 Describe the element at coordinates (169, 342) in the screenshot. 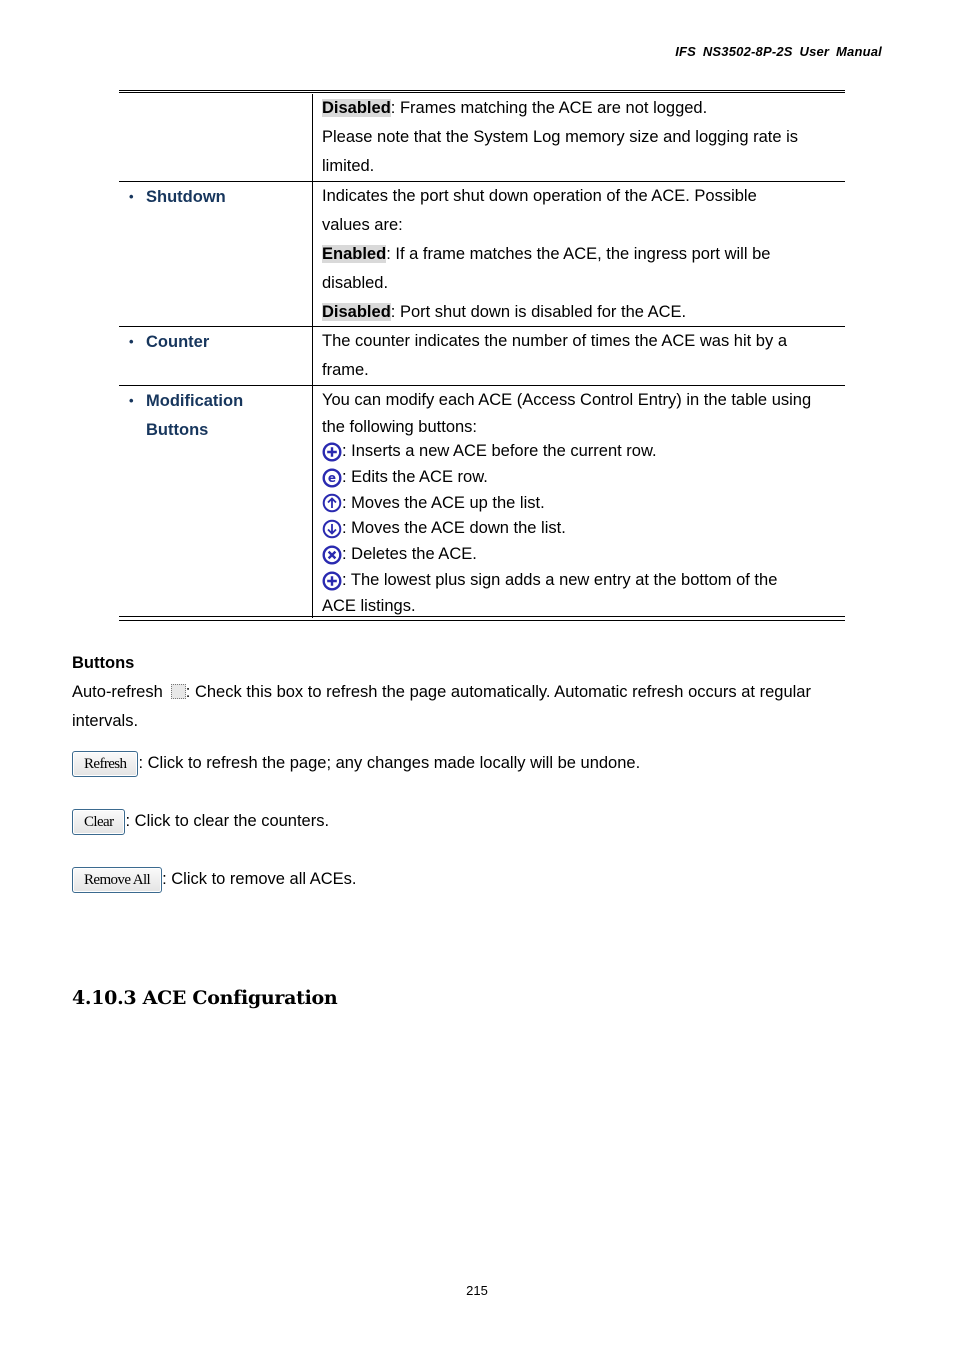

I see `term-counter: • Counter` at that location.